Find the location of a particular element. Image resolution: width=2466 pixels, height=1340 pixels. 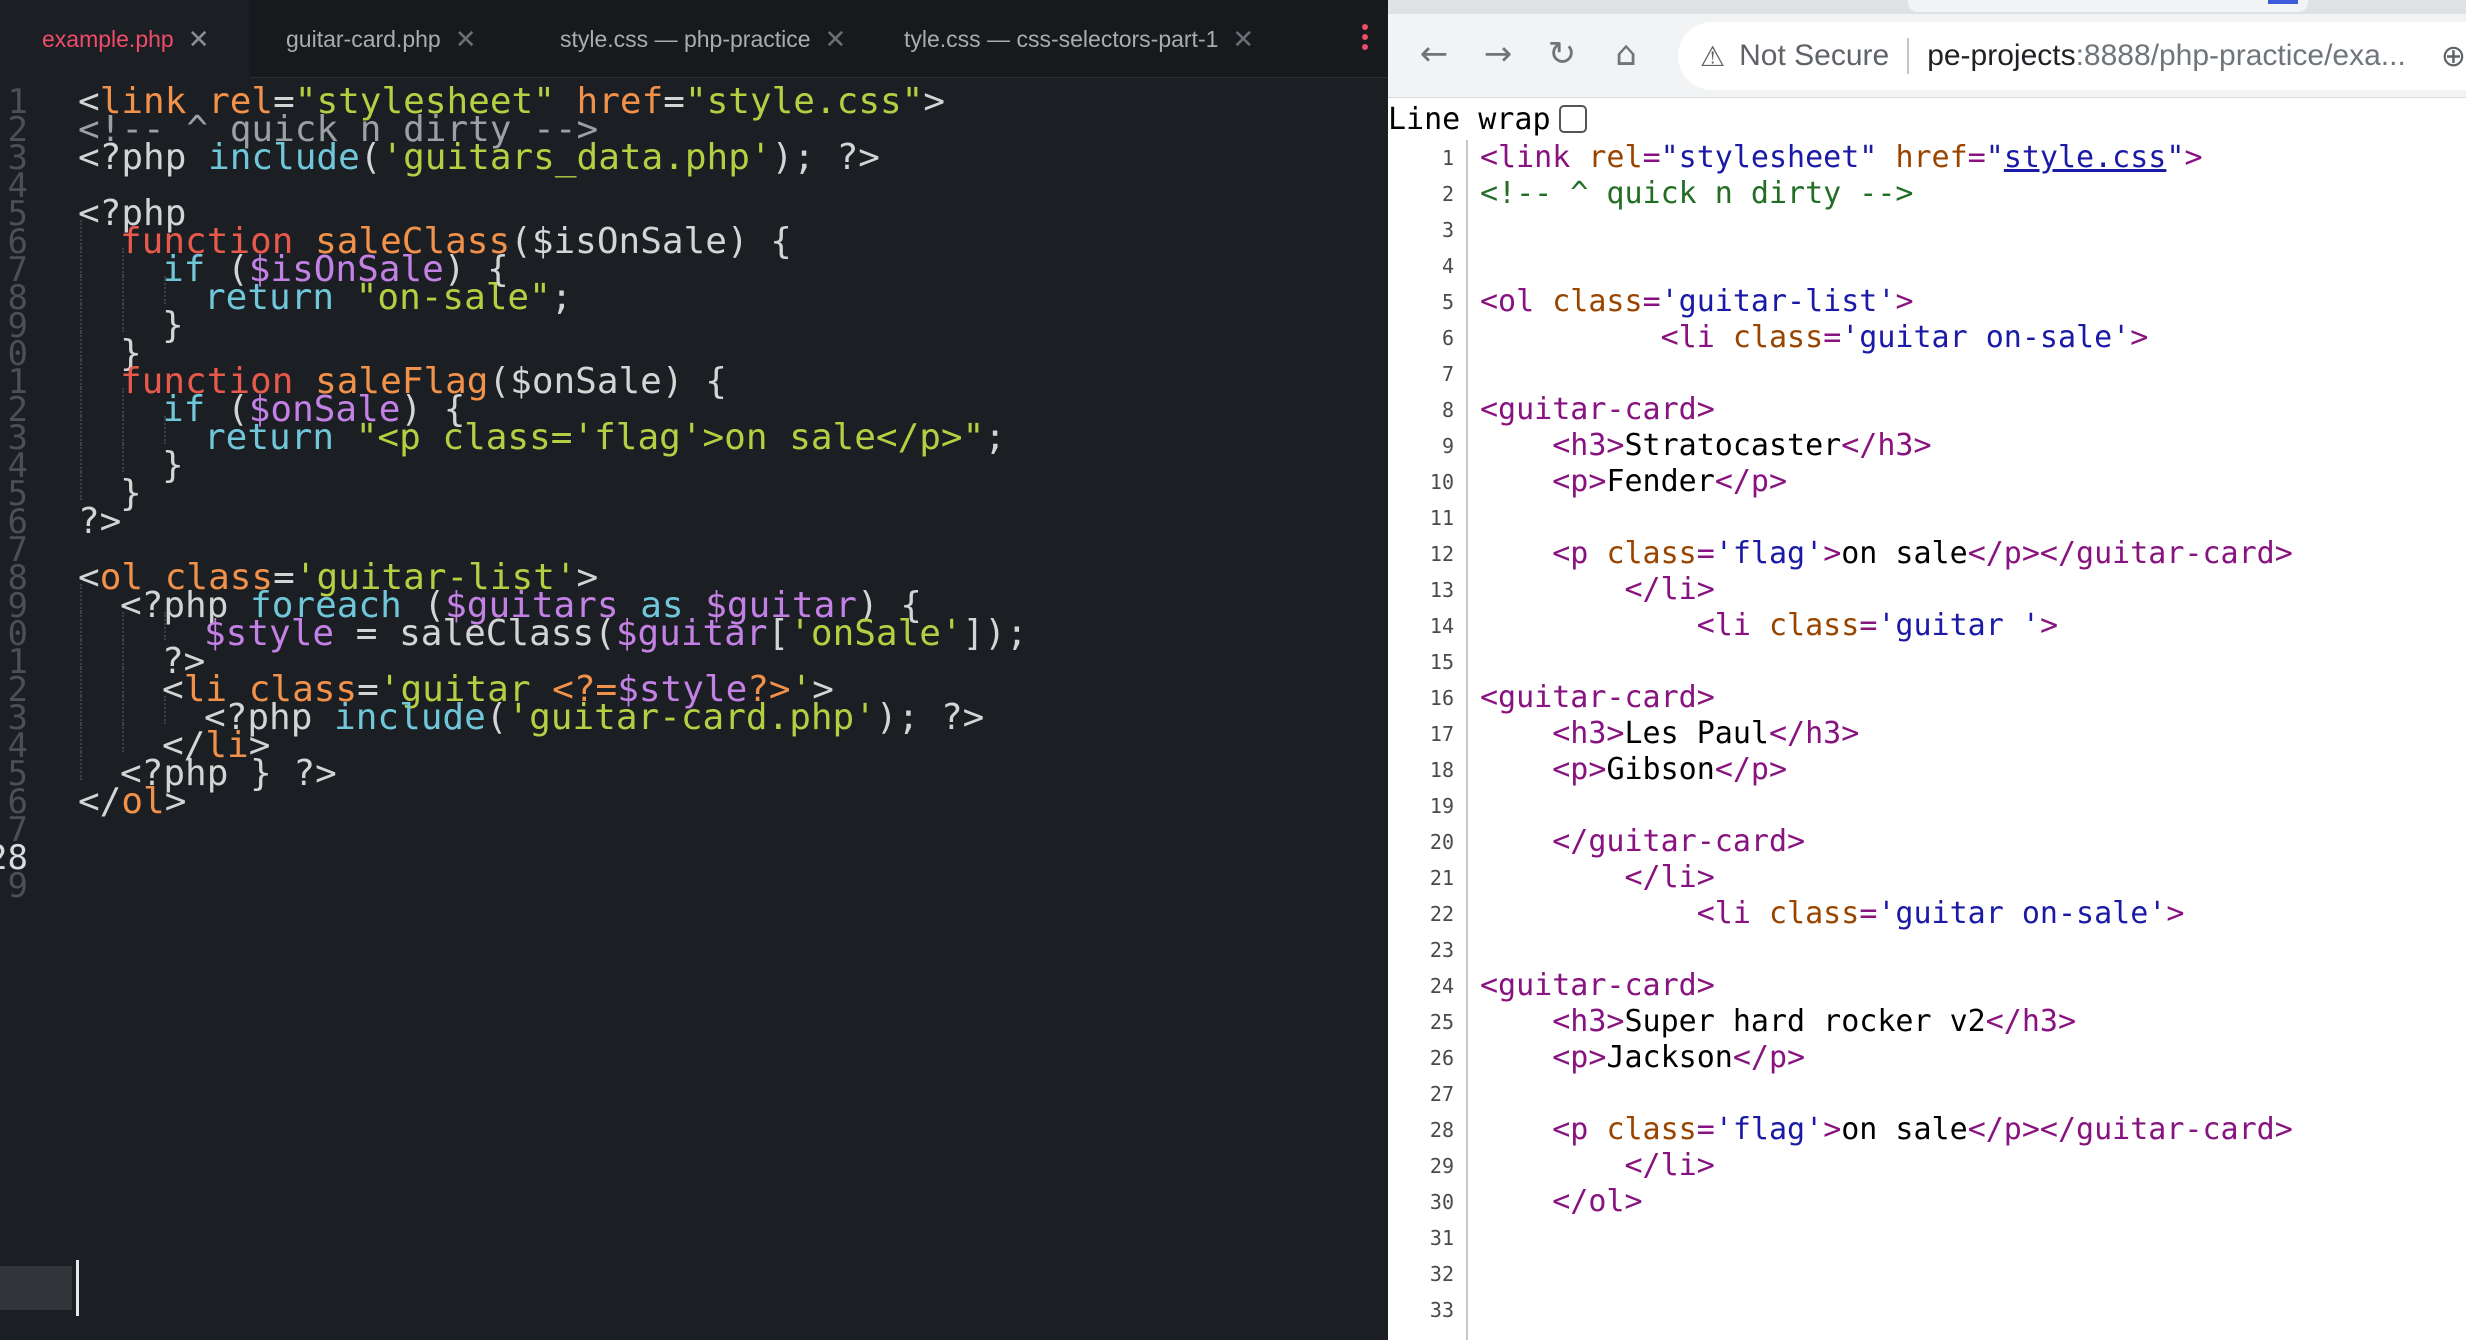

warning-icon: ⚠ is located at coordinates (1712, 56).